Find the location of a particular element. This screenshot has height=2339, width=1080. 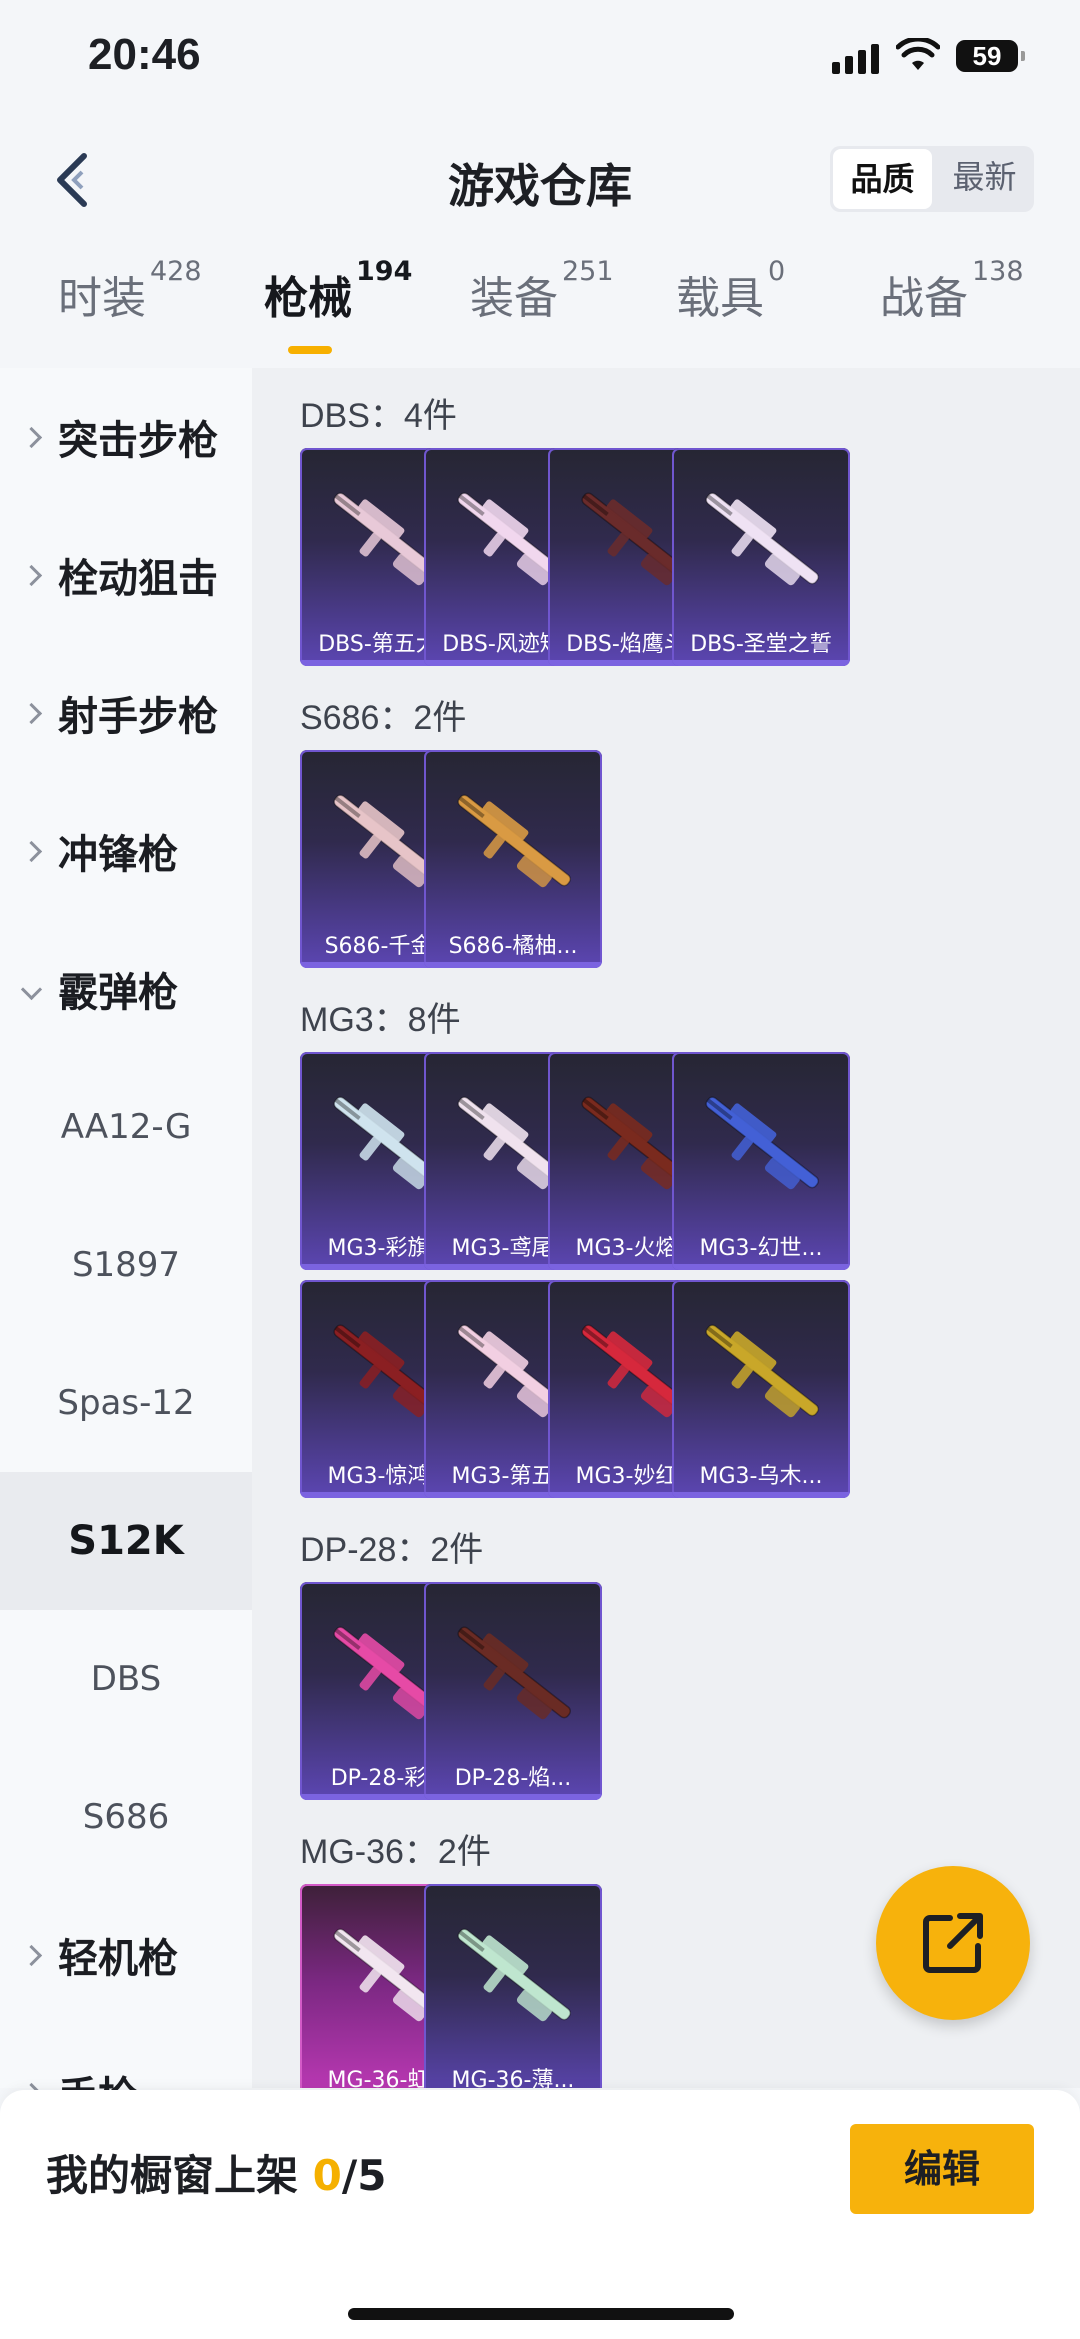

tab-count: 194 is located at coordinates (384, 271).